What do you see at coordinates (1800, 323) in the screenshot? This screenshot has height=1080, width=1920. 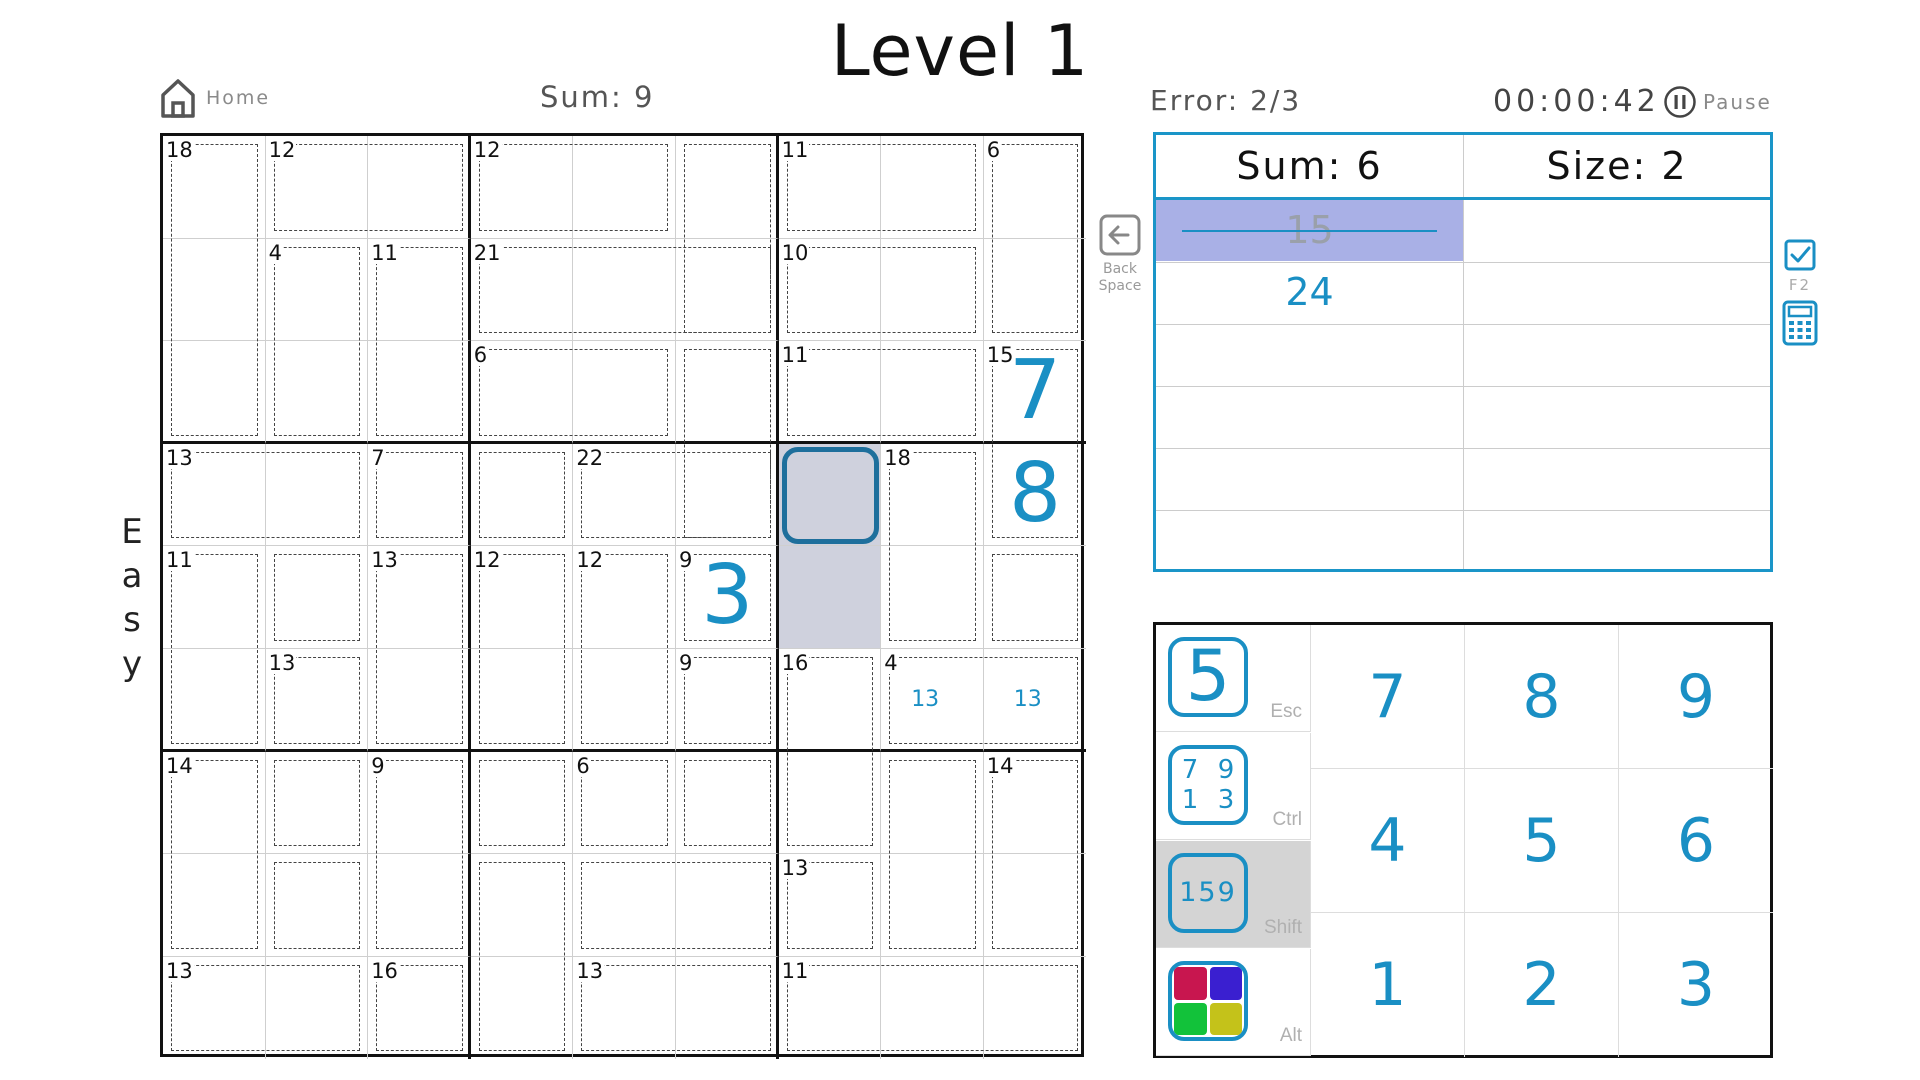 I see `calculator-button` at bounding box center [1800, 323].